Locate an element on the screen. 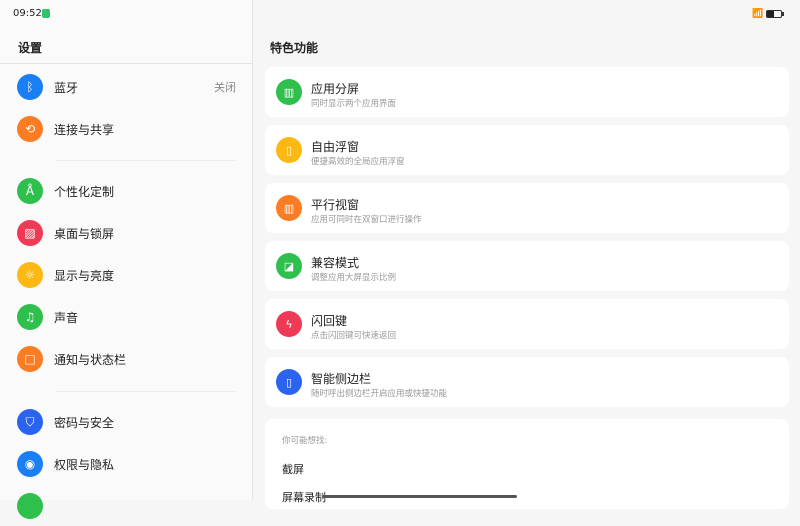 This screenshot has width=800, height=526. bluetooth-icon: ᛒ is located at coordinates (30, 87).